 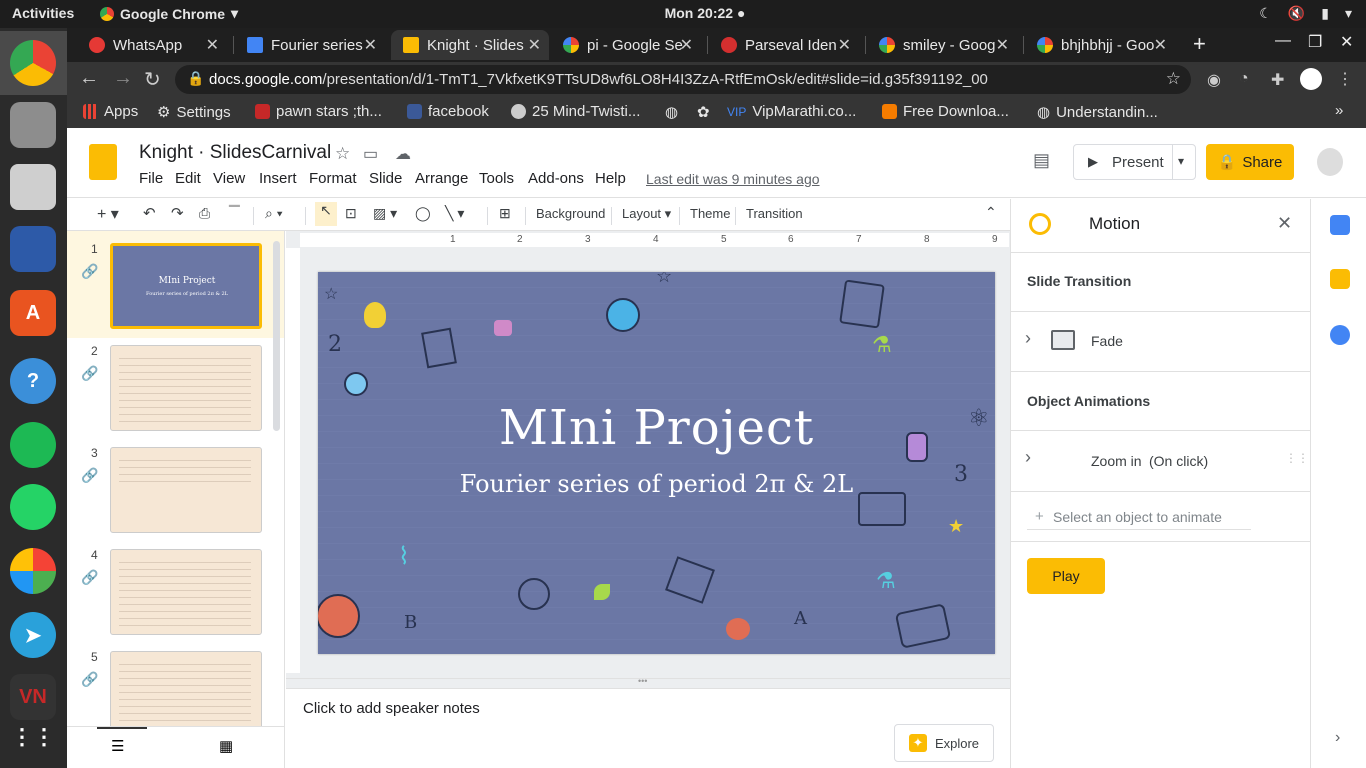 What do you see at coordinates (1297, 458) in the screenshot?
I see `drag-handle-icon: ⋮⋮` at bounding box center [1297, 458].